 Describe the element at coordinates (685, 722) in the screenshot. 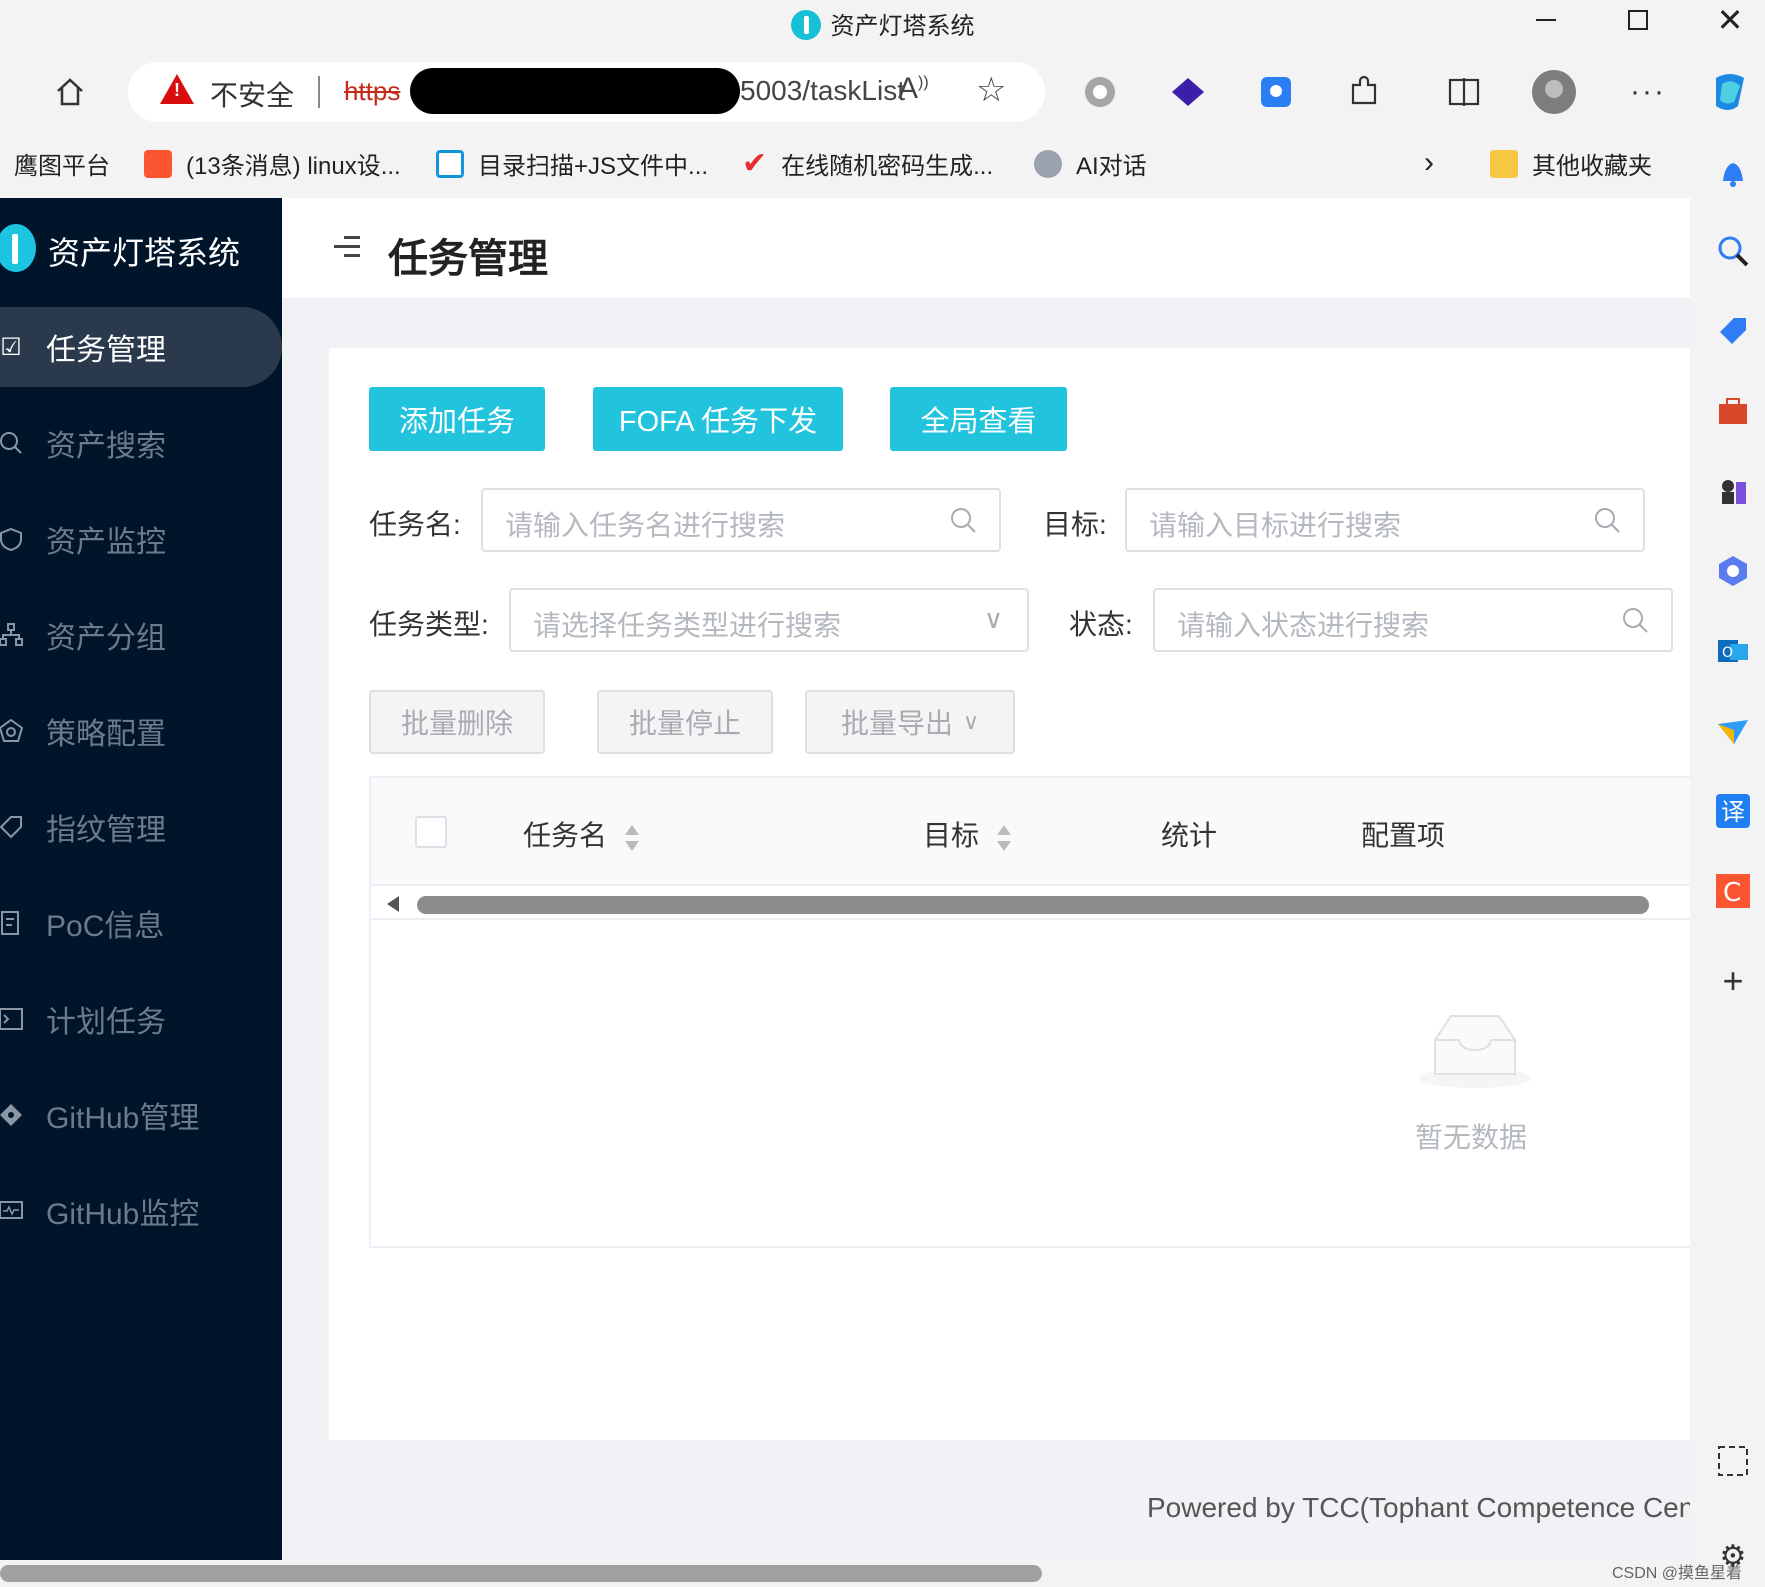

I see `batch-stop-button: 批量停止` at that location.